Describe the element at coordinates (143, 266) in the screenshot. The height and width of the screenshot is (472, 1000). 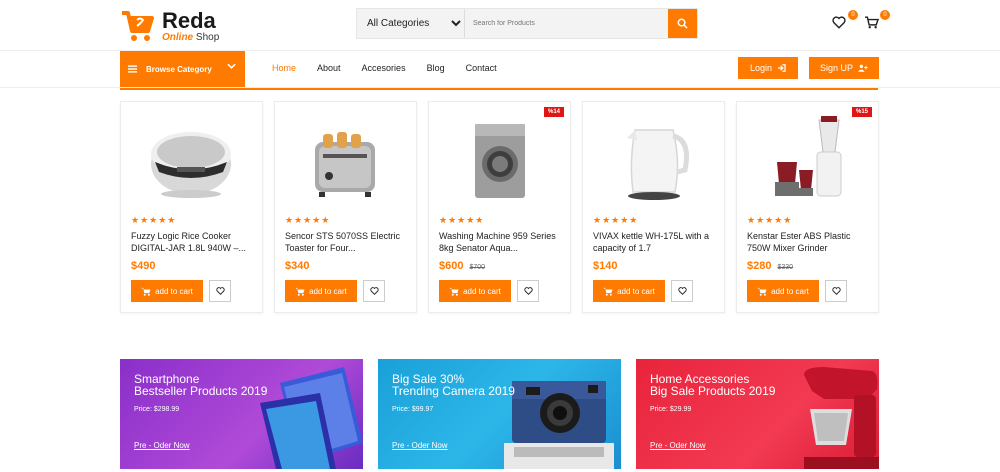
I see `product-price: $490` at that location.